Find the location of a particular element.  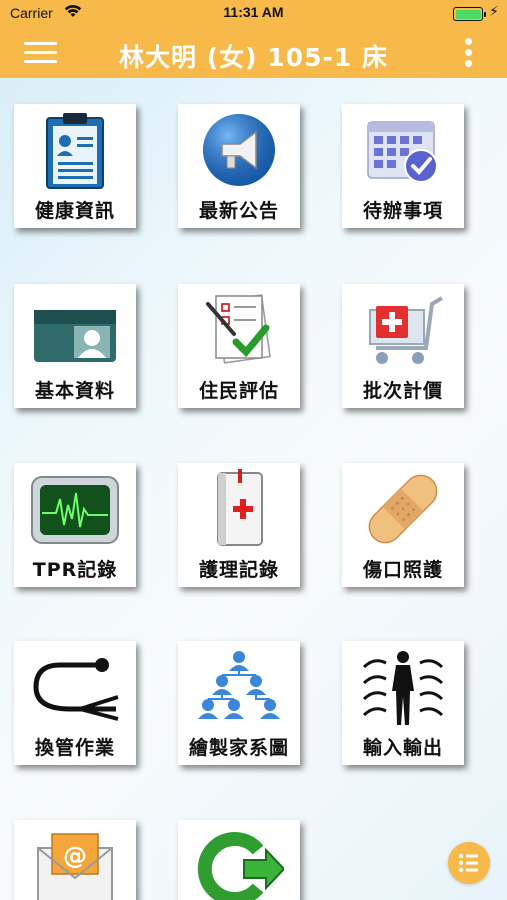

megaphone-icon is located at coordinates (239, 150).